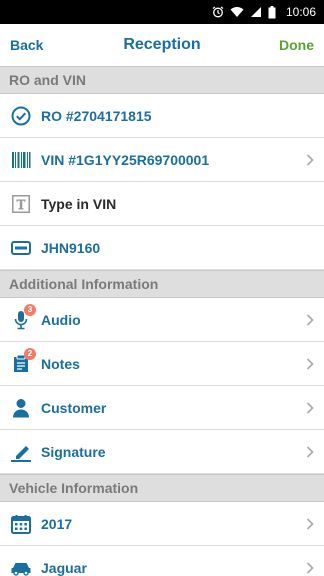 The height and width of the screenshot is (576, 324). Describe the element at coordinates (162, 488) in the screenshot. I see `section-header-vehicle: Vehicle Information` at that location.